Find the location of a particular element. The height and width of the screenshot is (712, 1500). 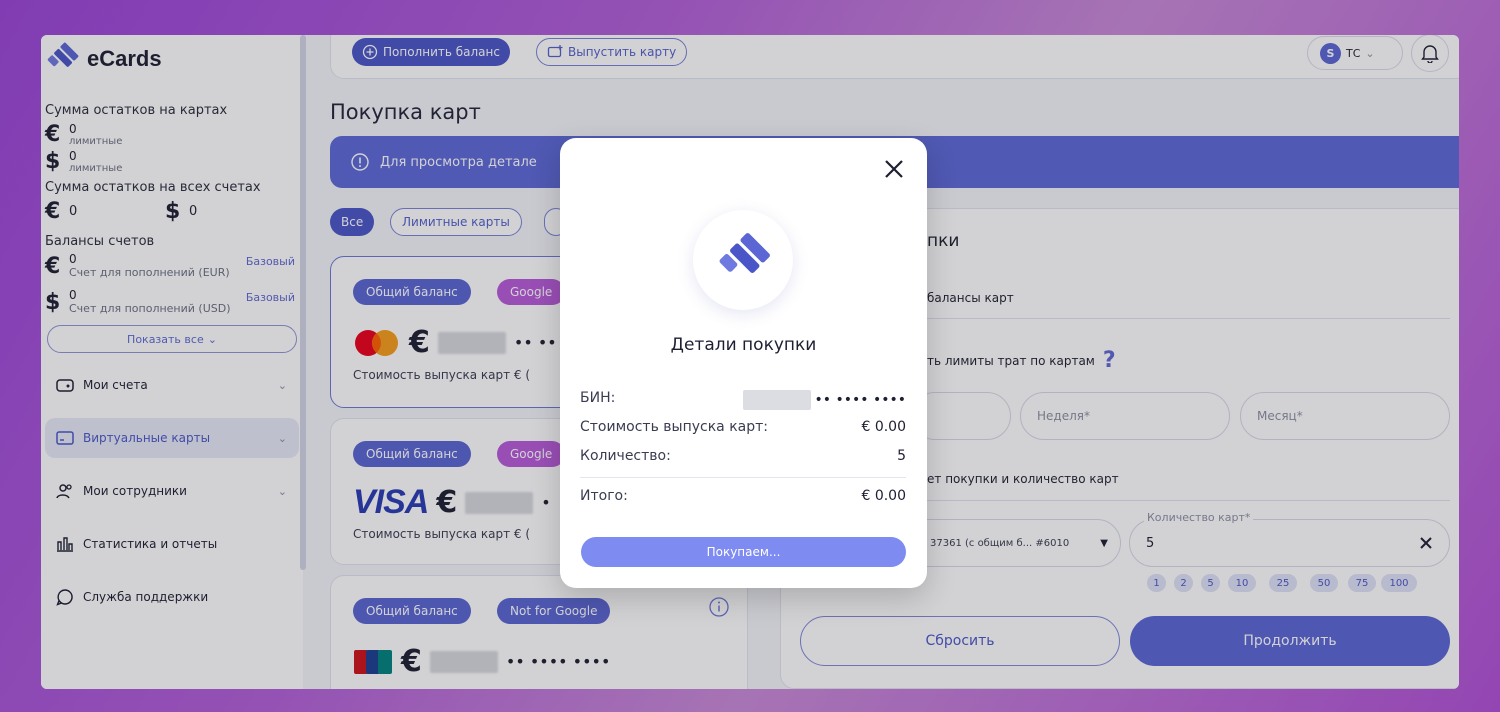

cost-row: Стоимость выпуска карт: € 0.00 is located at coordinates (743, 427).